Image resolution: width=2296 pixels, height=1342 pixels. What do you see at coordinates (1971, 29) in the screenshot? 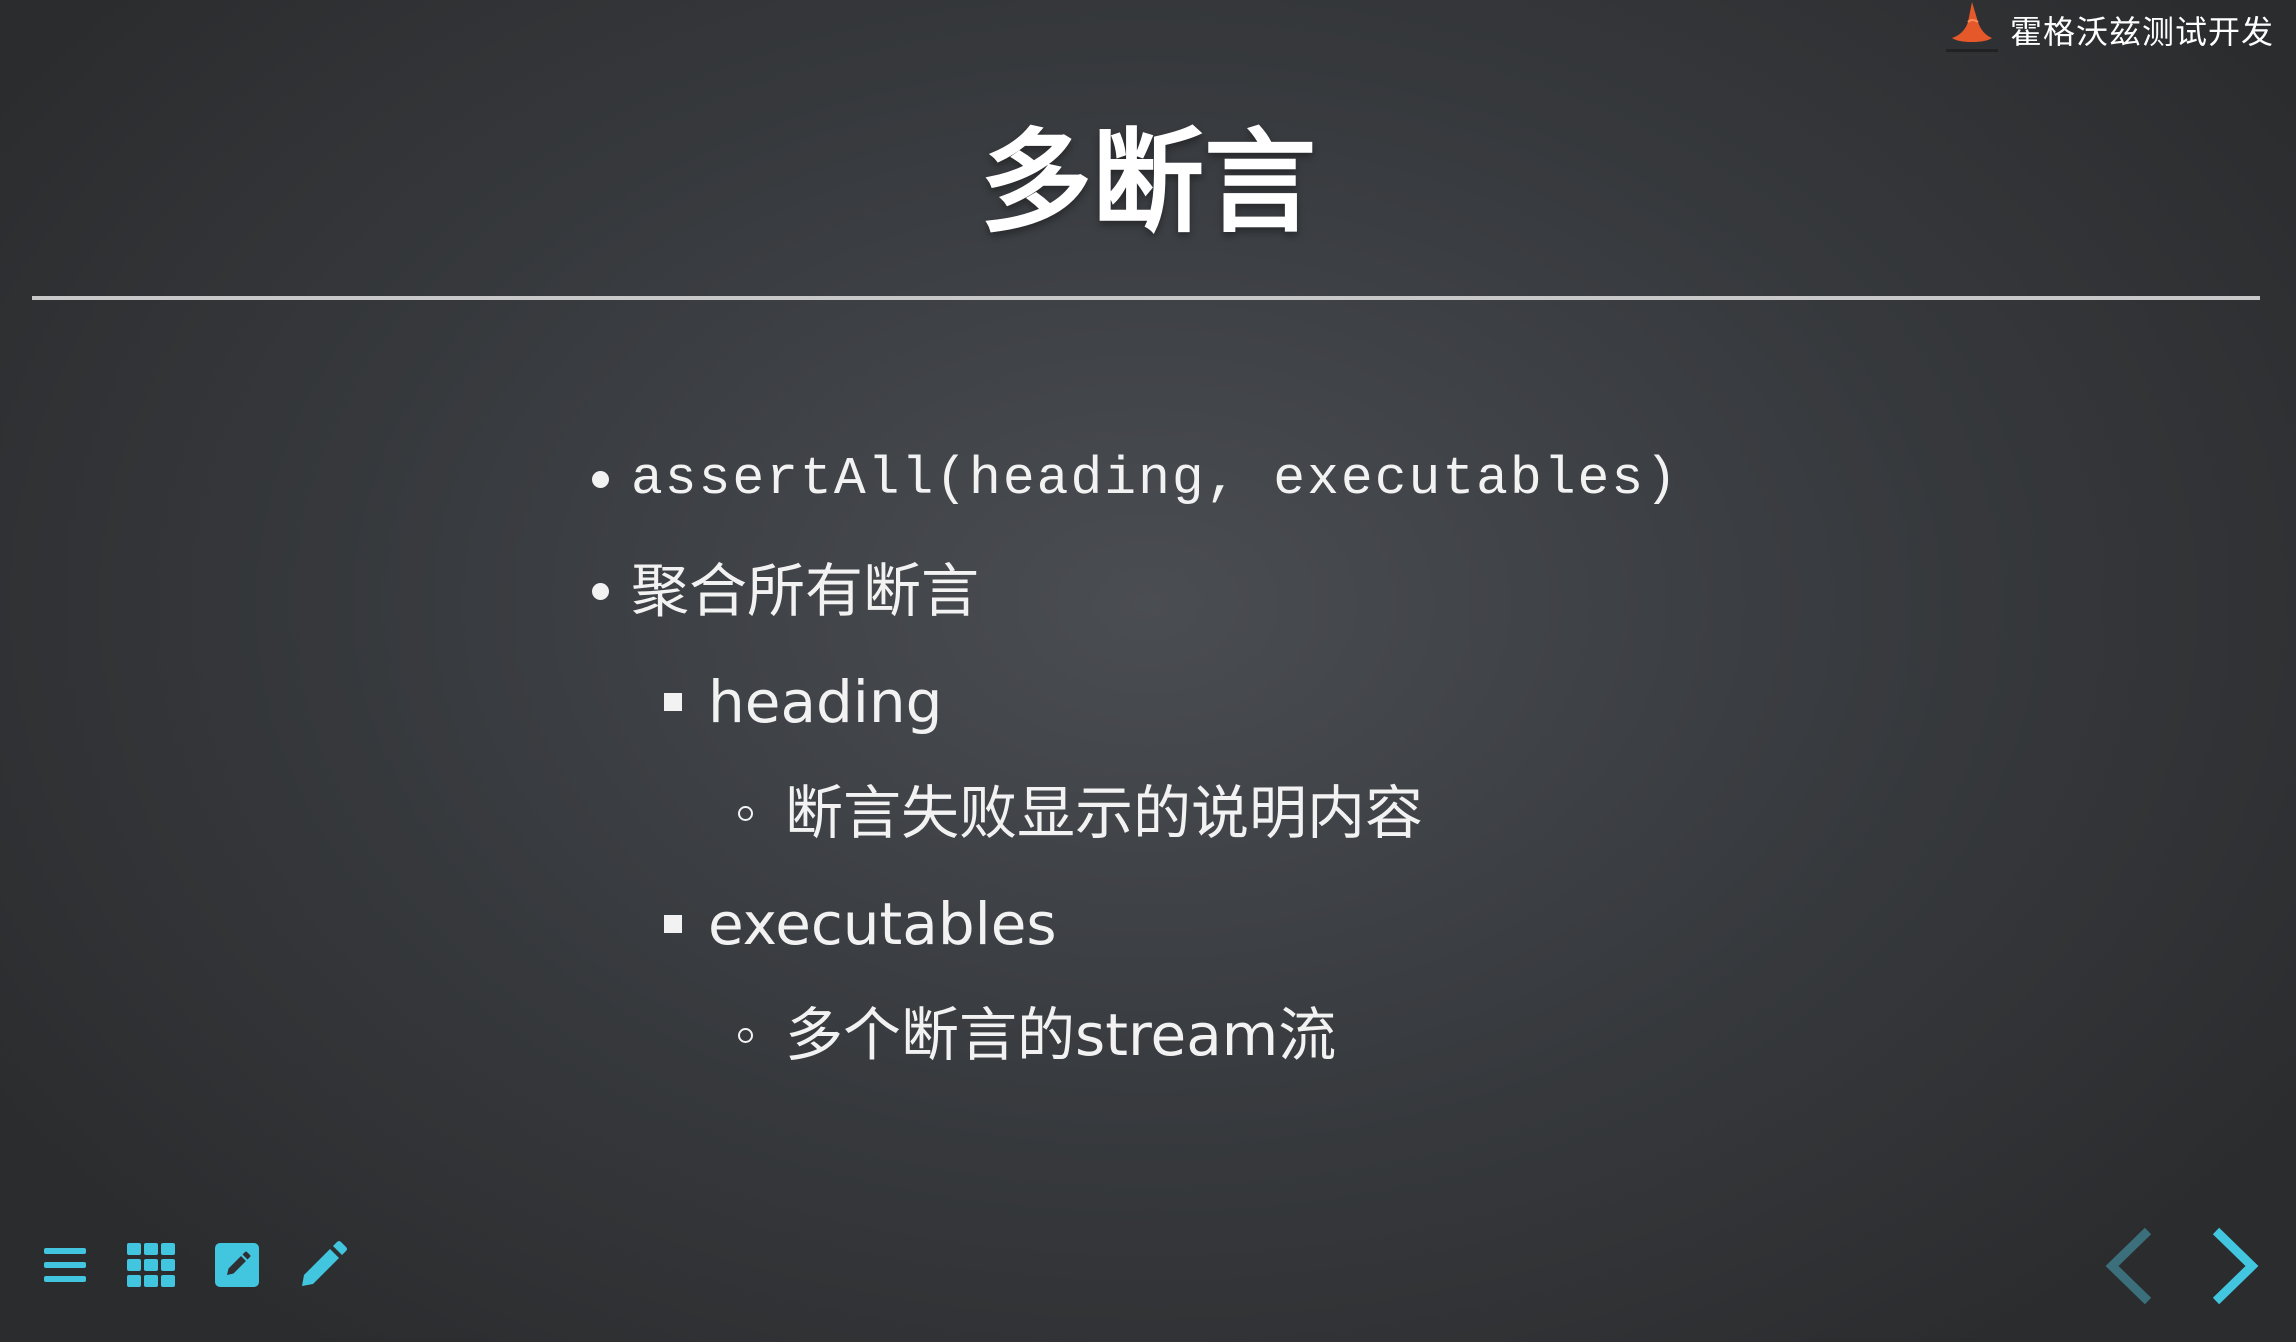
I see `witch-hat-logo-icon` at bounding box center [1971, 29].